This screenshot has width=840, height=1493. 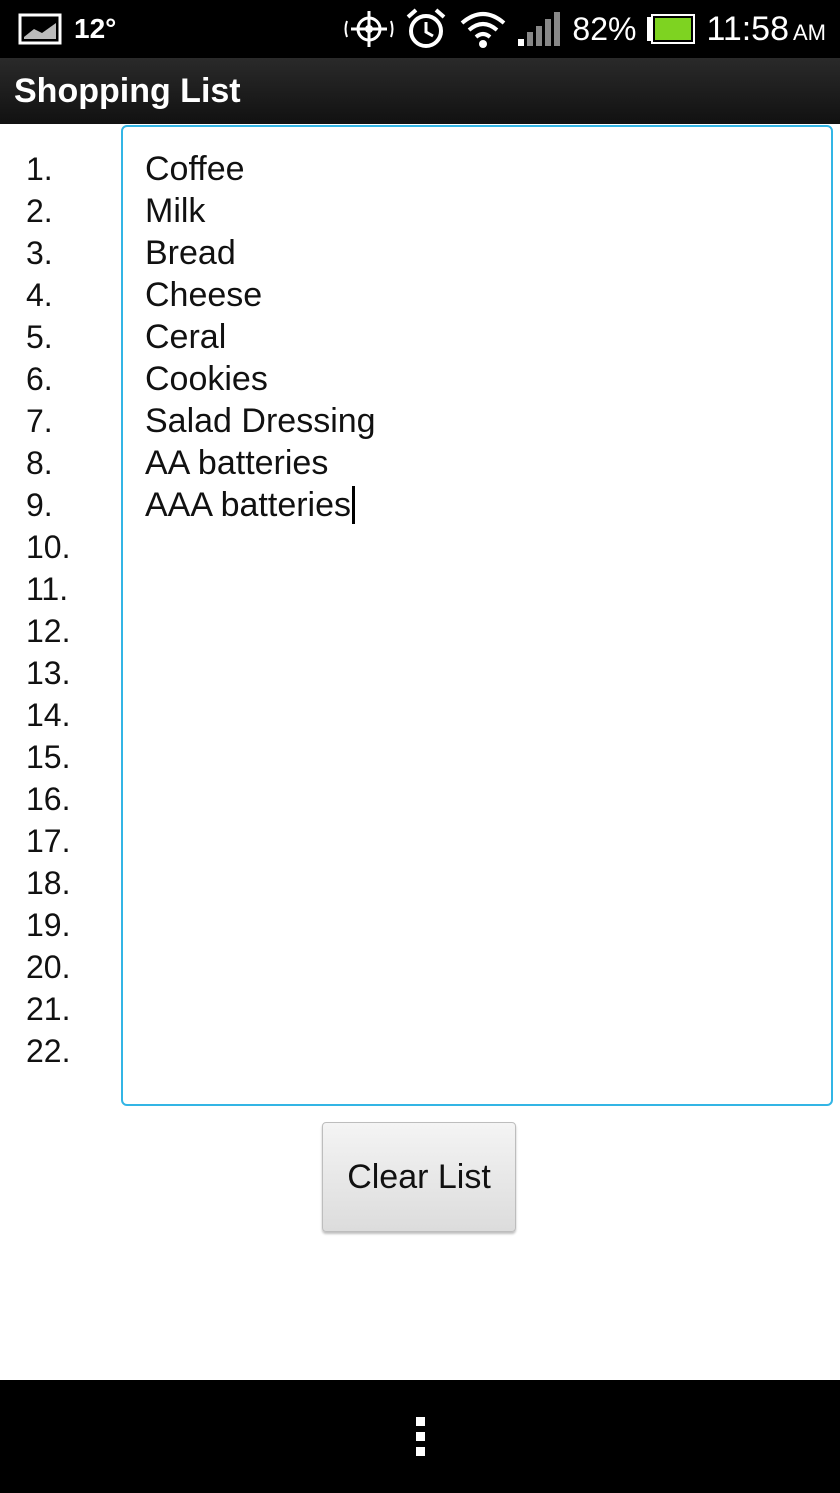 What do you see at coordinates (48, 883) in the screenshot?
I see `line-number: 18.` at bounding box center [48, 883].